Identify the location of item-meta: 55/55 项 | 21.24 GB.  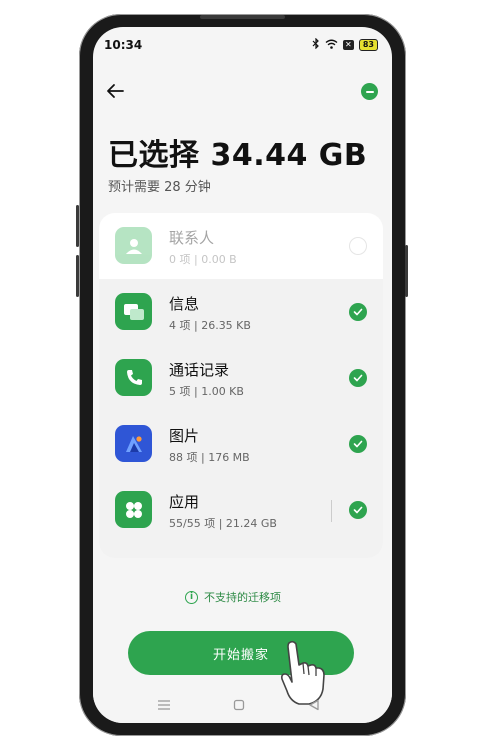
(223, 523).